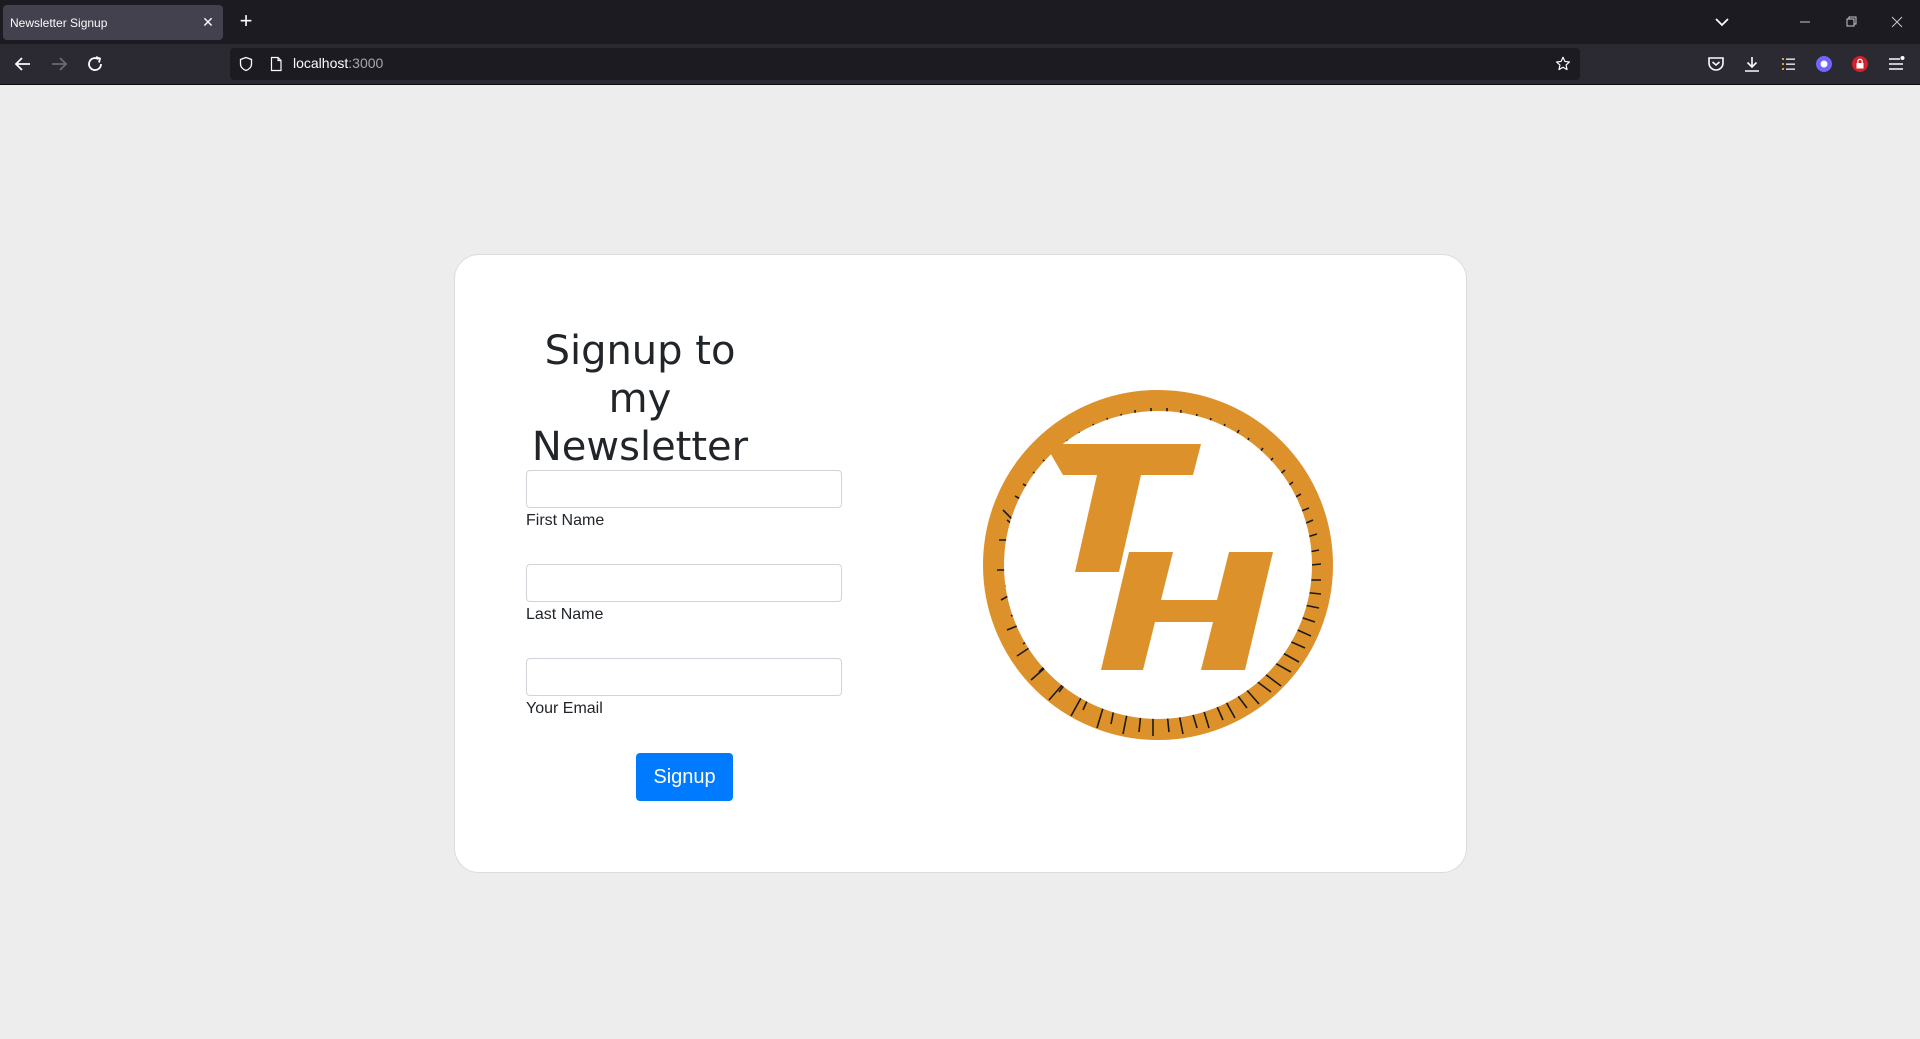 The width and height of the screenshot is (1920, 1039). I want to click on first-name-group: First Name, so click(684, 500).